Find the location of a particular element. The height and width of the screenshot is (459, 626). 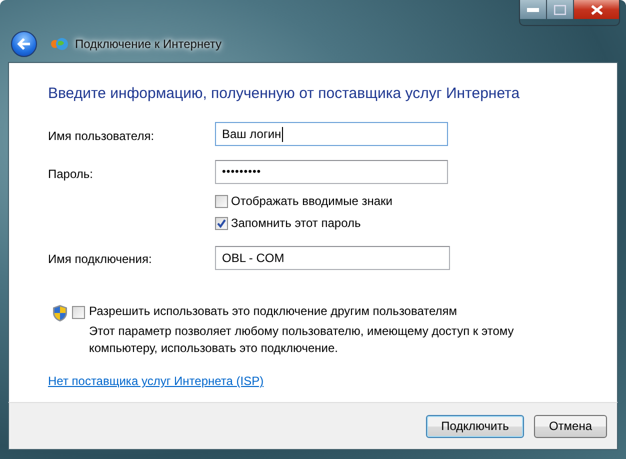

isp-link: Нет поставщика услуг Интернета (ISP) is located at coordinates (156, 381).